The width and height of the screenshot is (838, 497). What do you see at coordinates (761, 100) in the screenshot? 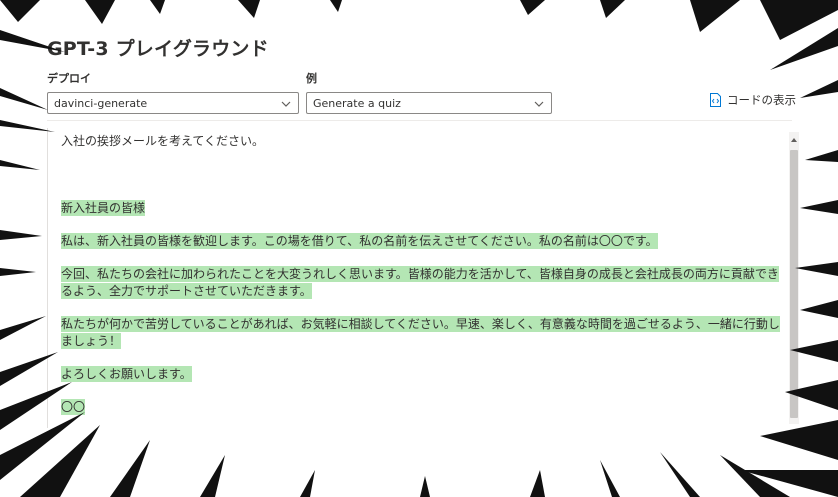
I see `view-code-label: コードの表示` at bounding box center [761, 100].